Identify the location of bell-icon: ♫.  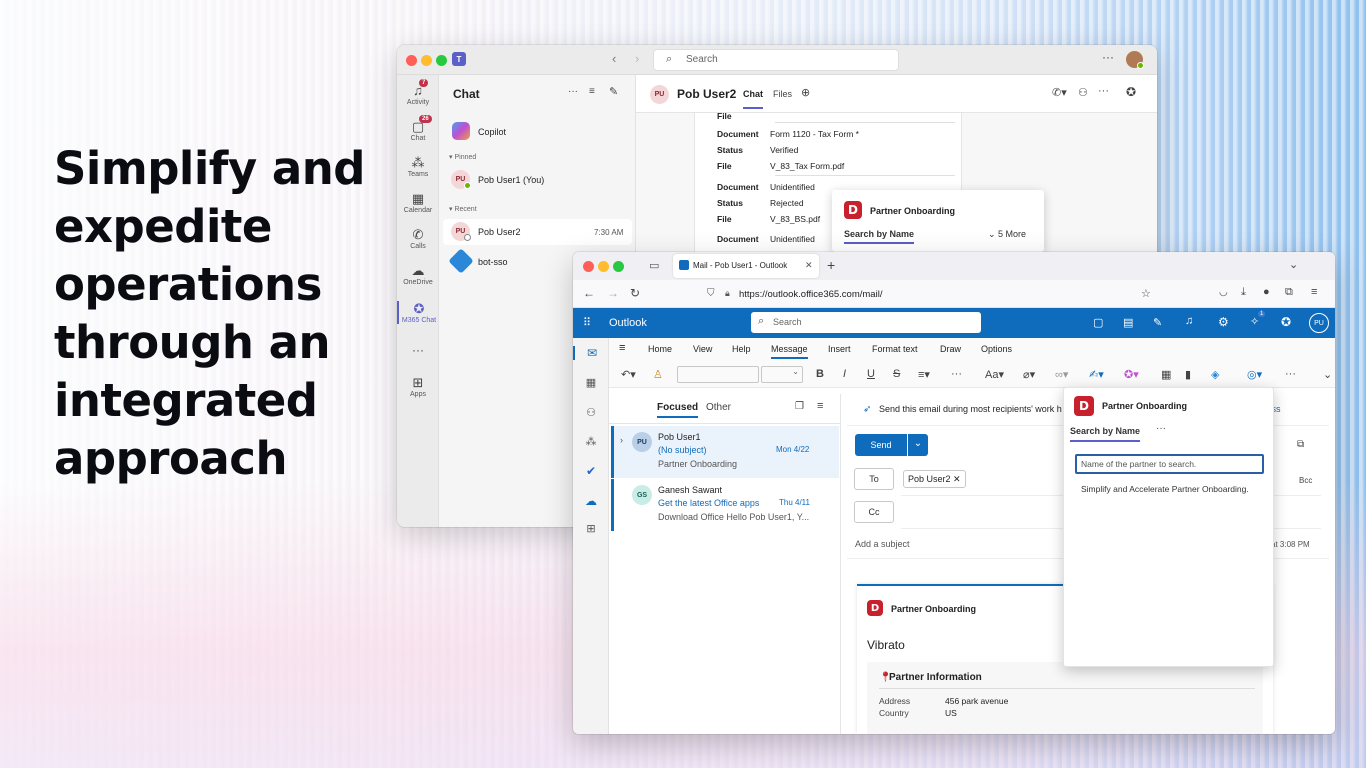
(1189, 321).